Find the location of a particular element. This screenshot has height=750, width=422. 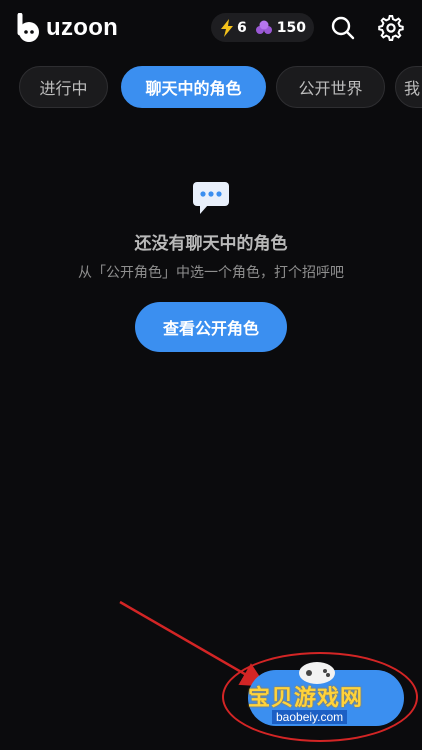

app-header: uzoon 6 150 is located at coordinates (211, 28).